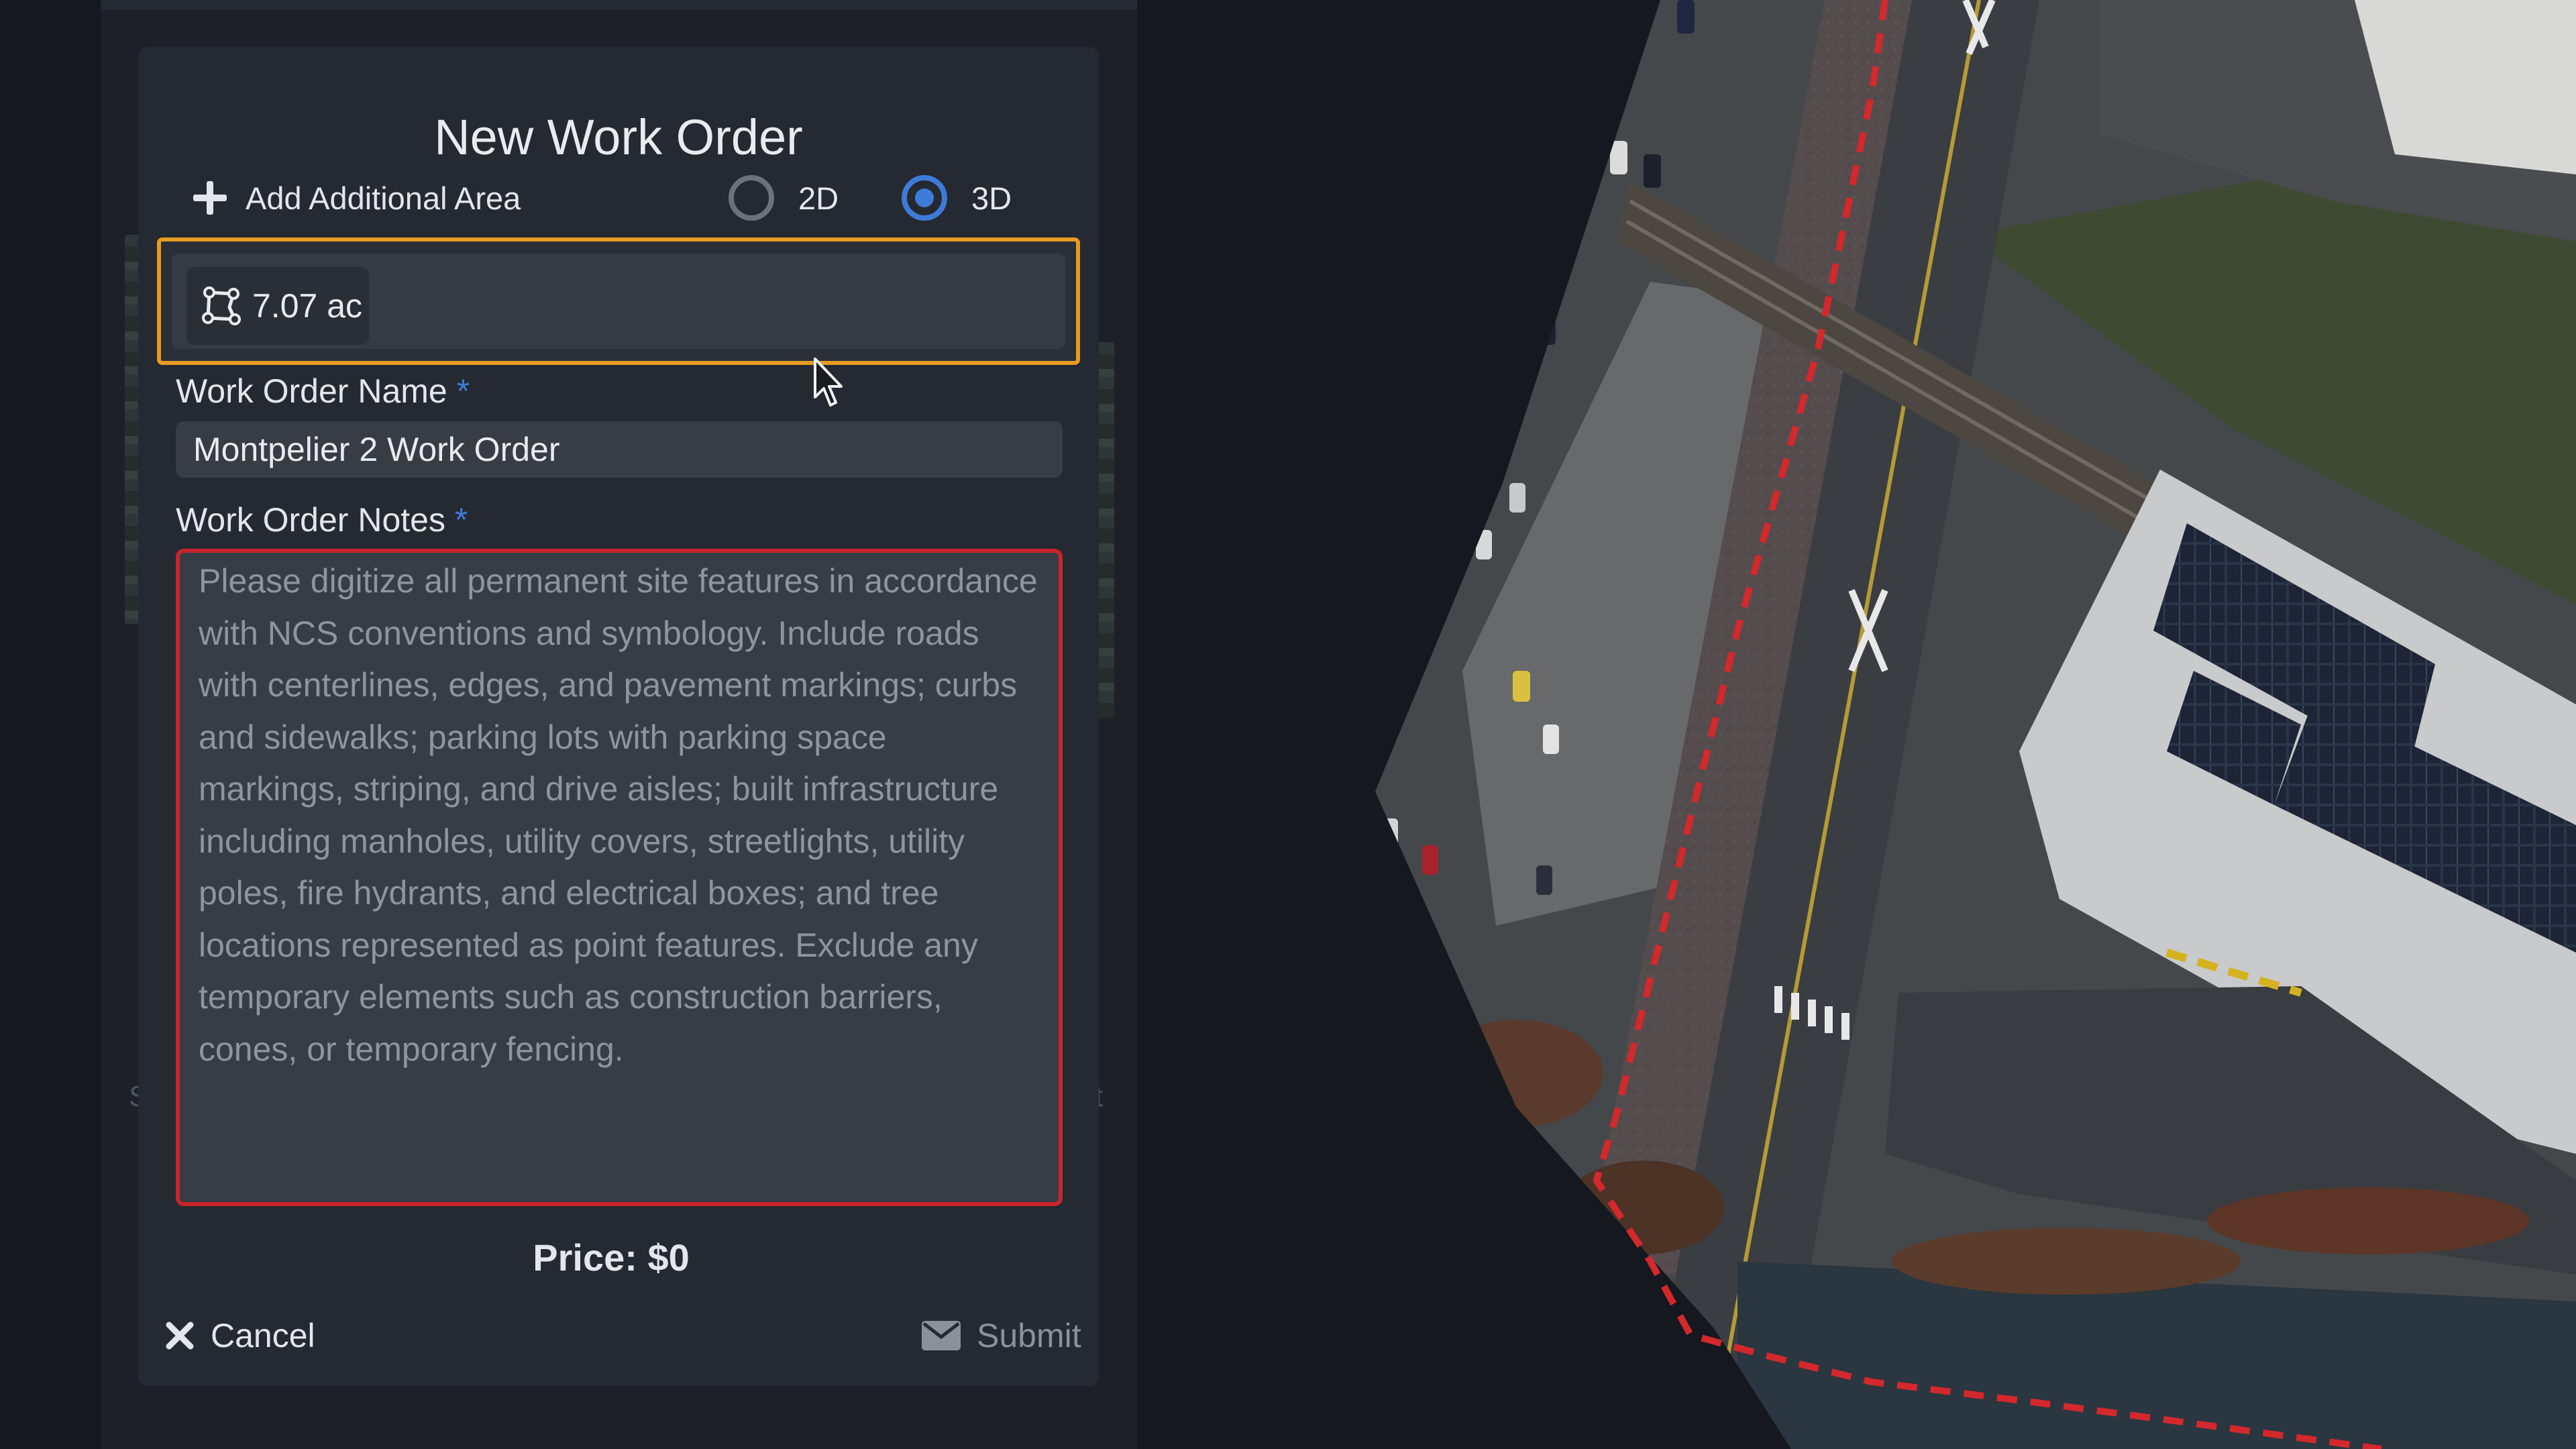 The width and height of the screenshot is (2576, 1449). I want to click on area-list: 7.07 ac, so click(618, 301).